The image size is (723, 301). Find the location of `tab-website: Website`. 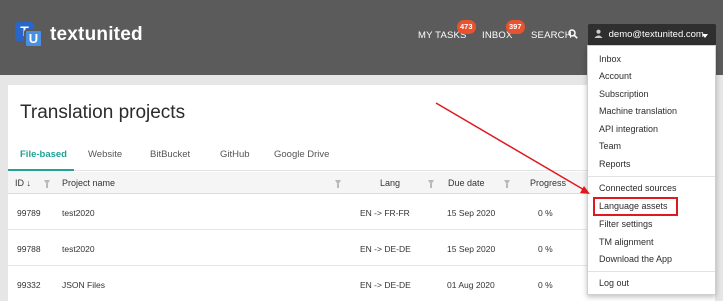

tab-website: Website is located at coordinates (105, 154).